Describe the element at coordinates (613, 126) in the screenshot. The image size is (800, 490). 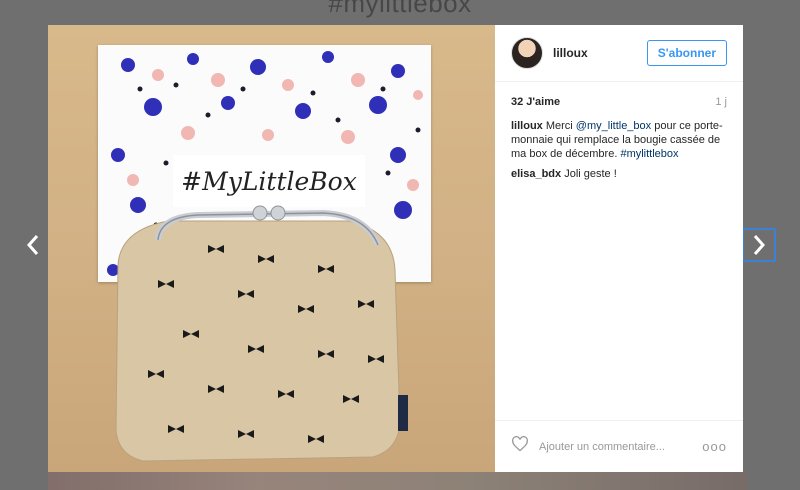
I see `caption-mention-link: @my_little_box` at that location.